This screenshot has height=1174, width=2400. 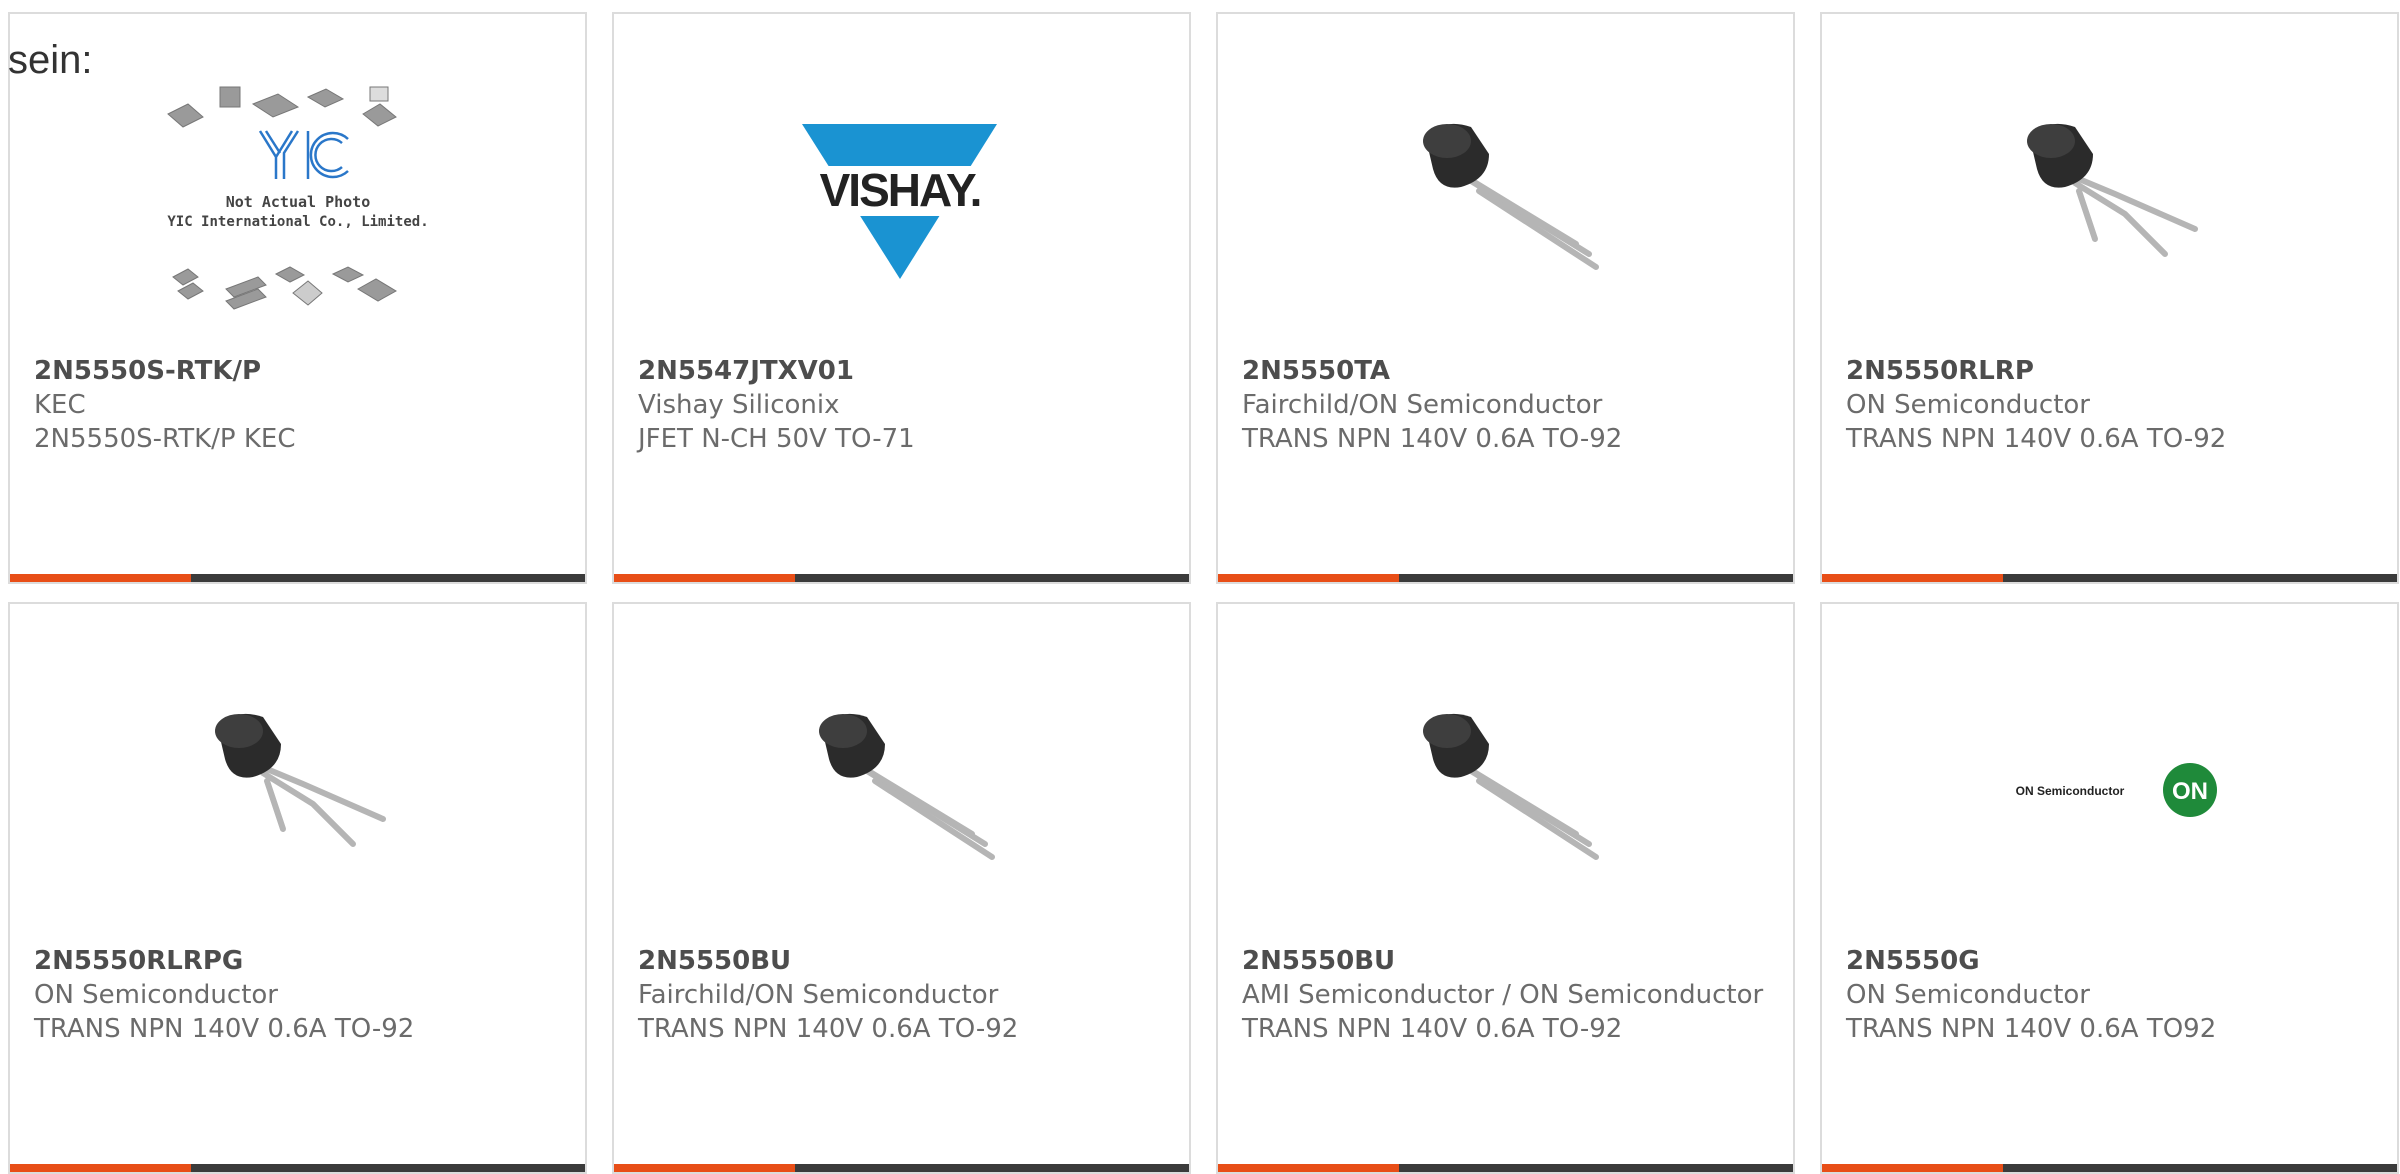 I want to click on vishay-logo-text: VISHAY., so click(x=899, y=190).